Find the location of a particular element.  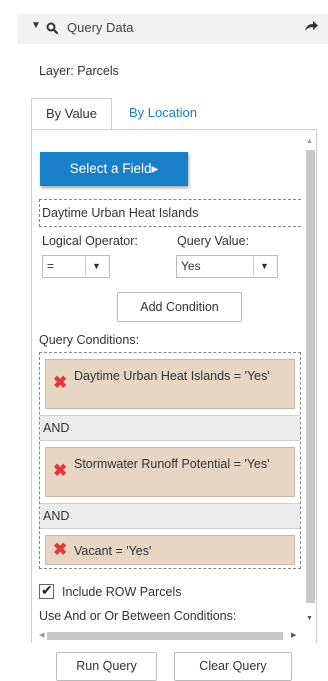

tab-by-location: By Location is located at coordinates (163, 114).